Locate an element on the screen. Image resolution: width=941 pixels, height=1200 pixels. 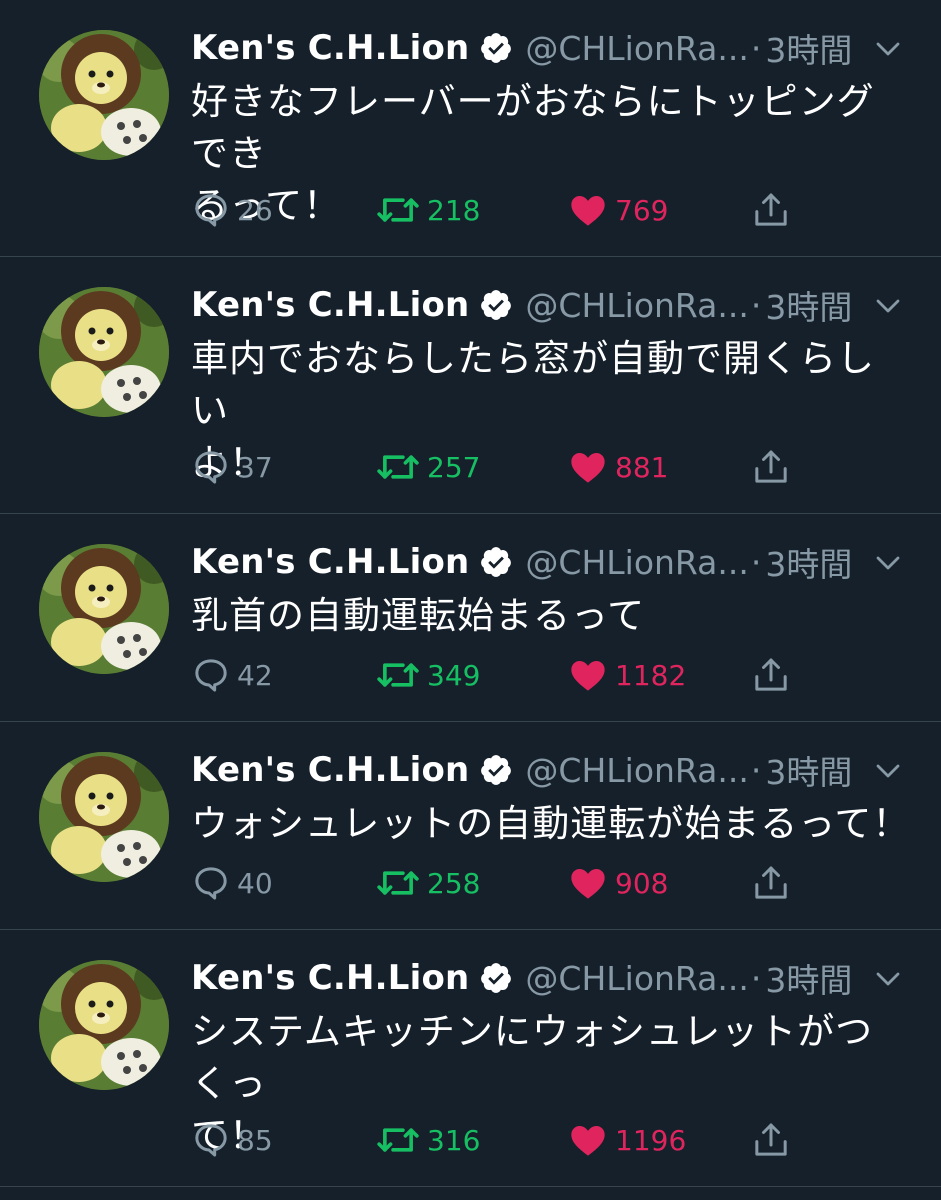
reply-button: 85 is located at coordinates (232, 1140).